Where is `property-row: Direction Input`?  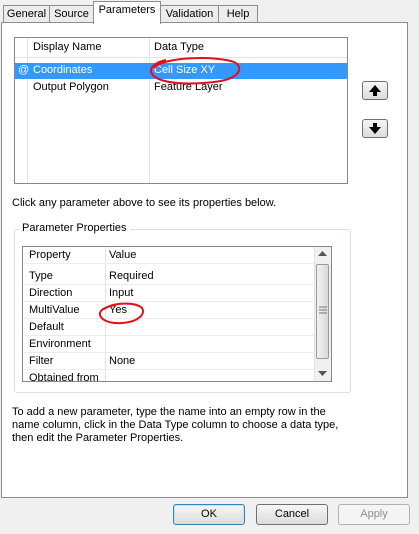 property-row: Direction Input is located at coordinates (169, 293).